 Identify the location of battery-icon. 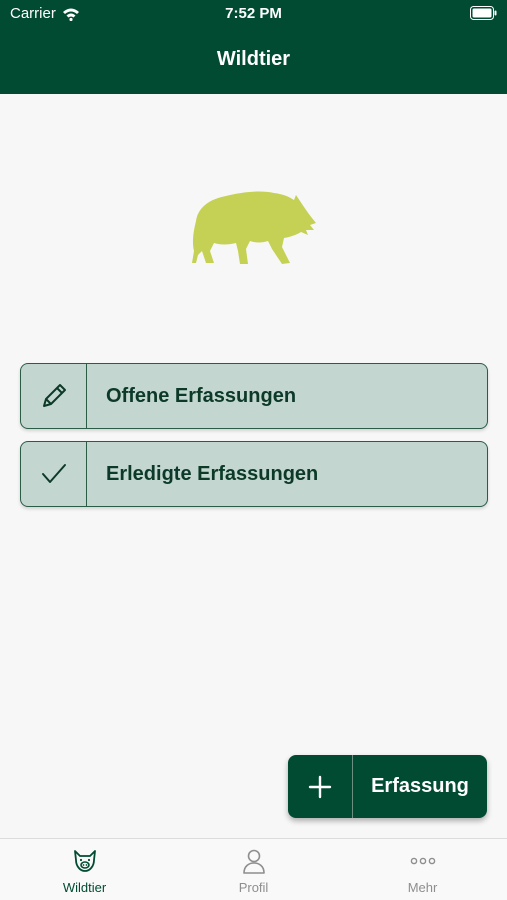
(483, 13).